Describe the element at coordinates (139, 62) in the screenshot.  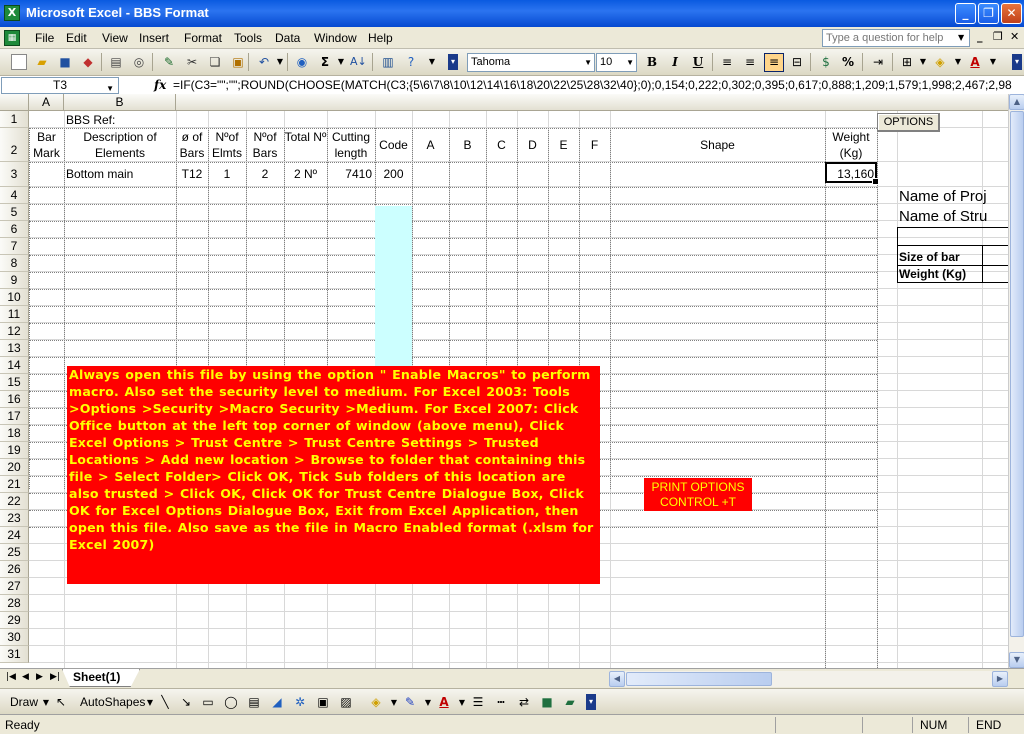
I see `print-preview-icon: ◎` at that location.